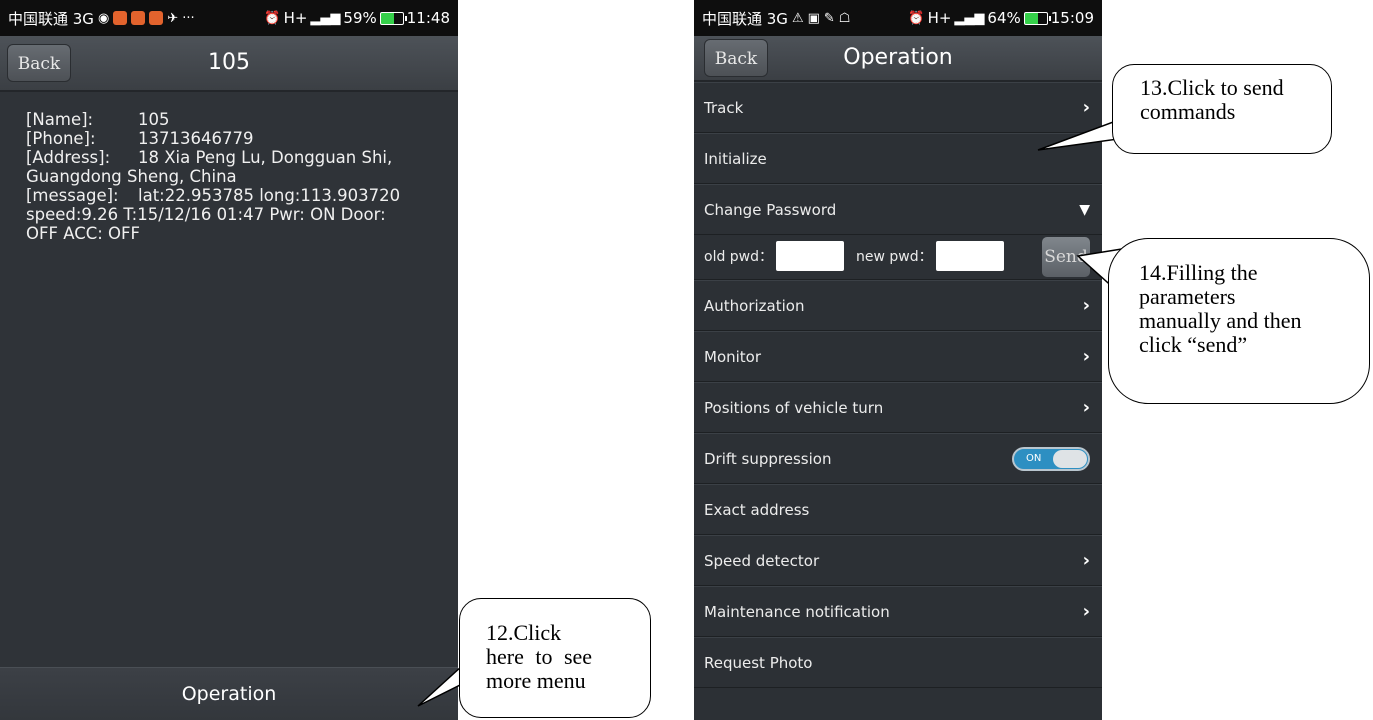 The image size is (1373, 720). Describe the element at coordinates (844, 18) in the screenshot. I see `android-icon: ☖` at that location.